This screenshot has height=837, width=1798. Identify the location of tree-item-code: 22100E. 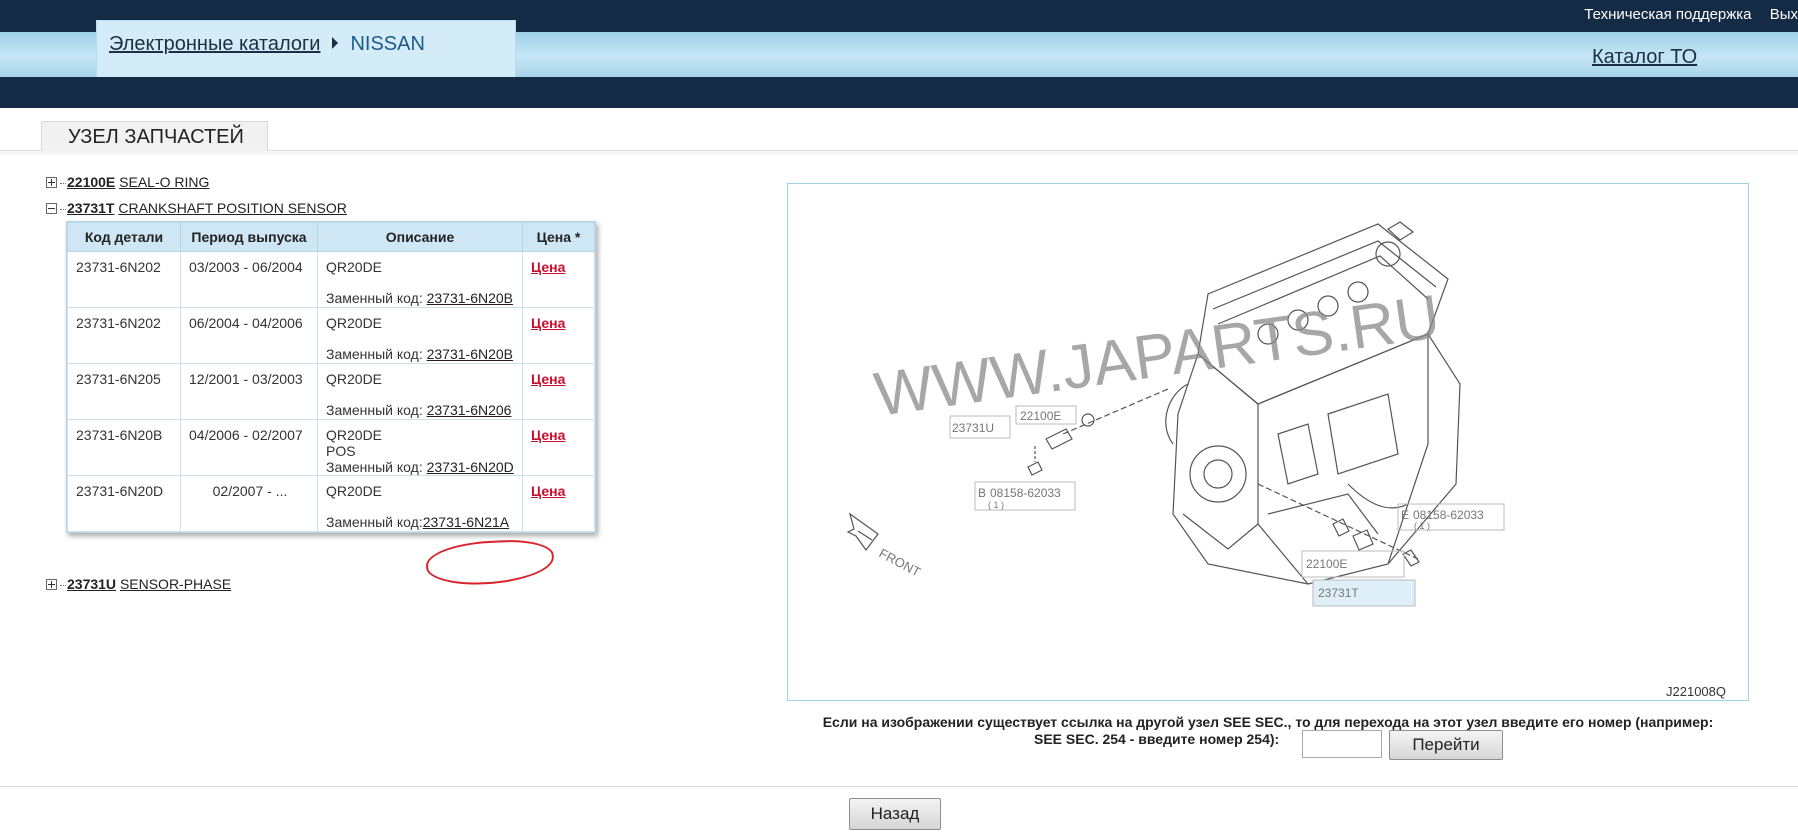
(91, 182).